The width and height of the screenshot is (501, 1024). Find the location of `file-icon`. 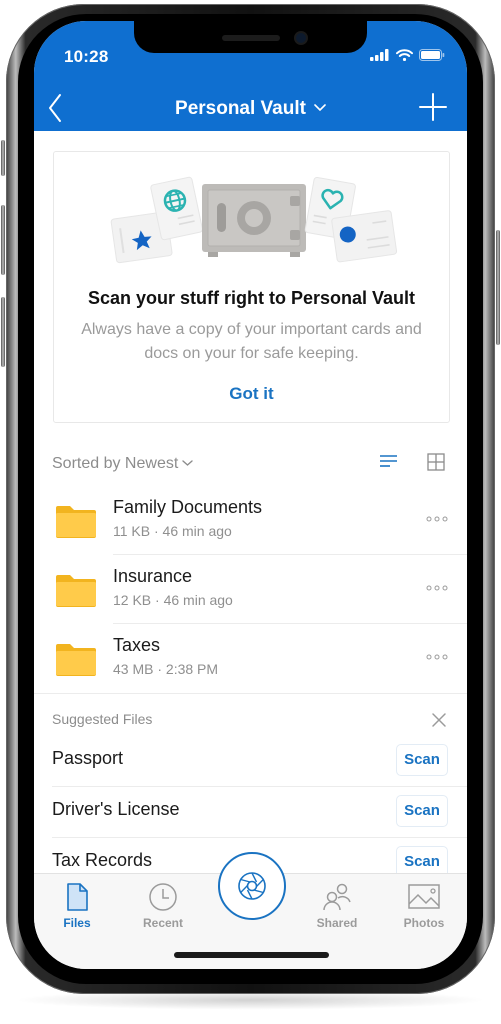

file-icon is located at coordinates (77, 897).